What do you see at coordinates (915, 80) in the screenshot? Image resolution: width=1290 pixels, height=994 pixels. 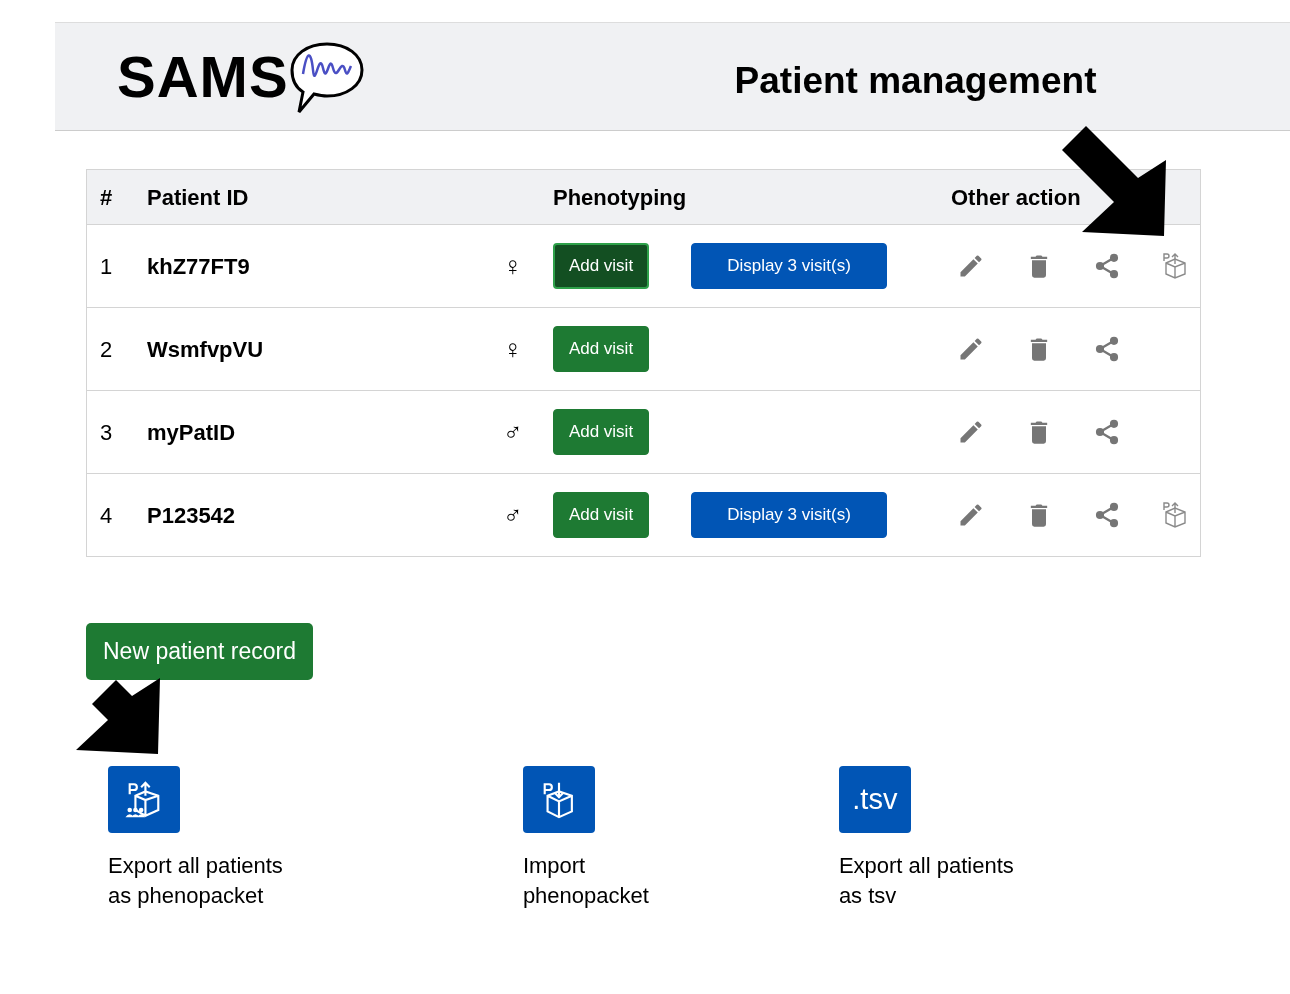 I see `page-title: Patient management` at bounding box center [915, 80].